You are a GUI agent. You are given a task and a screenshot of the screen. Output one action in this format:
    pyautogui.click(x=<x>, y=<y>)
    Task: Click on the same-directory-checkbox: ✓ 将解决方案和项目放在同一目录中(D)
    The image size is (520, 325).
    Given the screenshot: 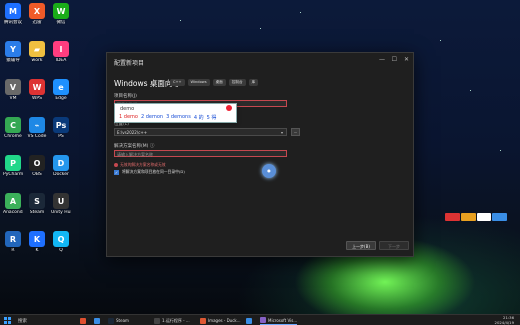 What is the action you would take?
    pyautogui.click(x=149, y=172)
    